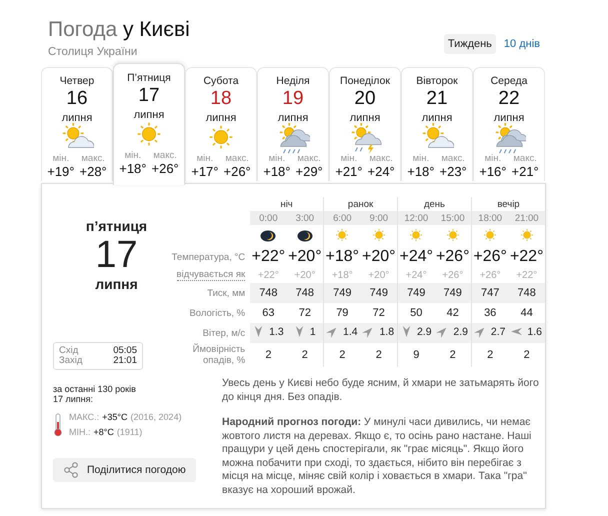  I want to click on history-date: 17 липня:, so click(73, 399).